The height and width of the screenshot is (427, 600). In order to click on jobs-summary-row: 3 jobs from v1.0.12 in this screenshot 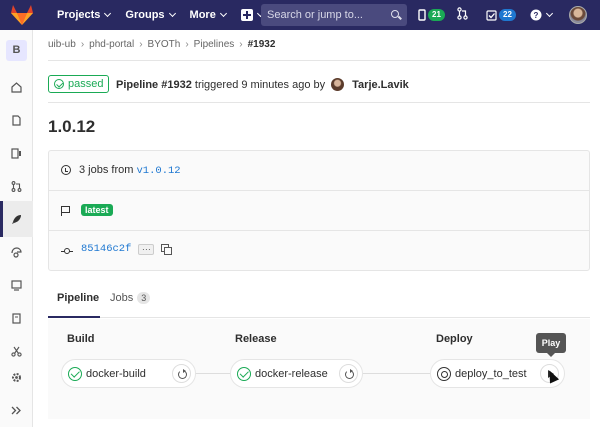, I will do `click(319, 171)`.